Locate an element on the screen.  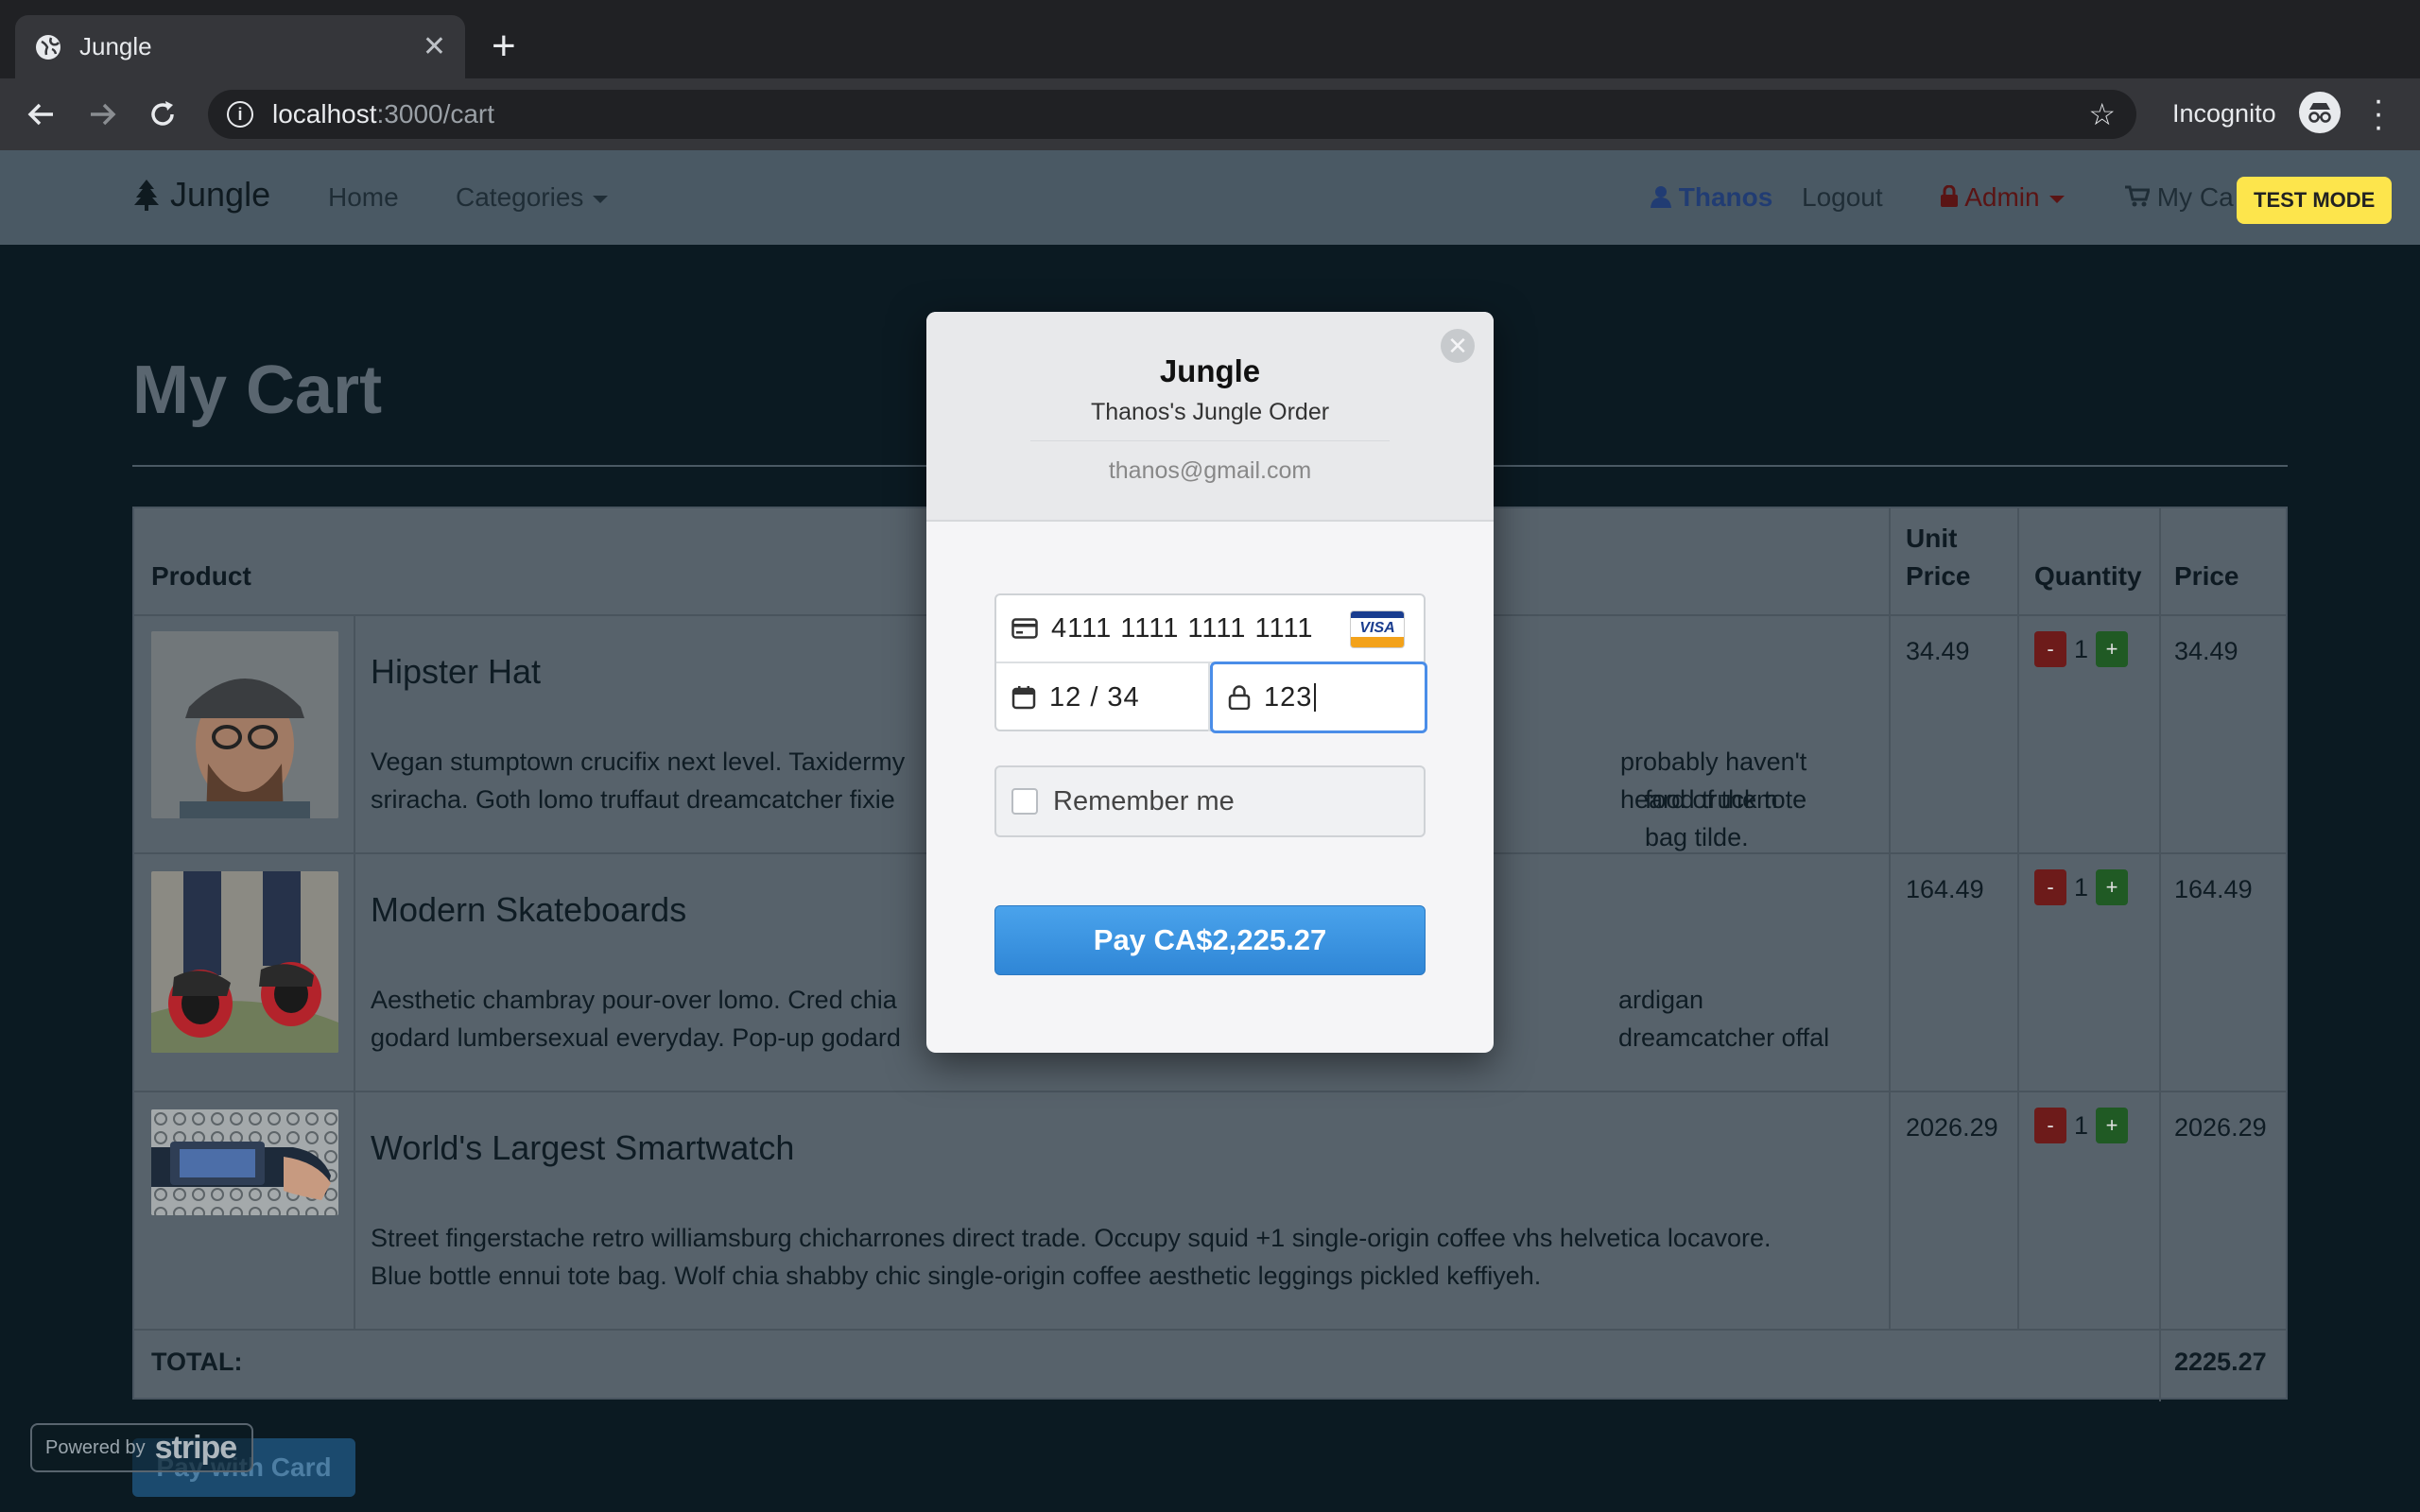
expiry-field: 12 / 34 is located at coordinates (1103, 697).